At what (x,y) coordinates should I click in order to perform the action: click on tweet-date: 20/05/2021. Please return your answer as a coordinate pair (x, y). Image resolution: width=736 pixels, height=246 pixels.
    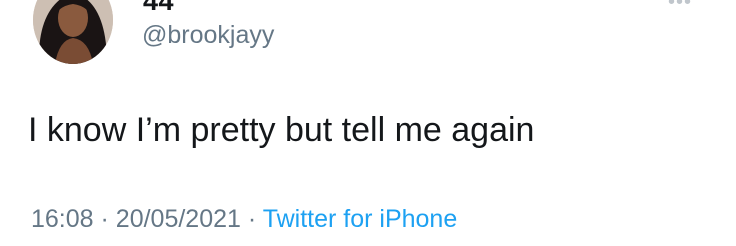
    Looking at the image, I should click on (178, 219).